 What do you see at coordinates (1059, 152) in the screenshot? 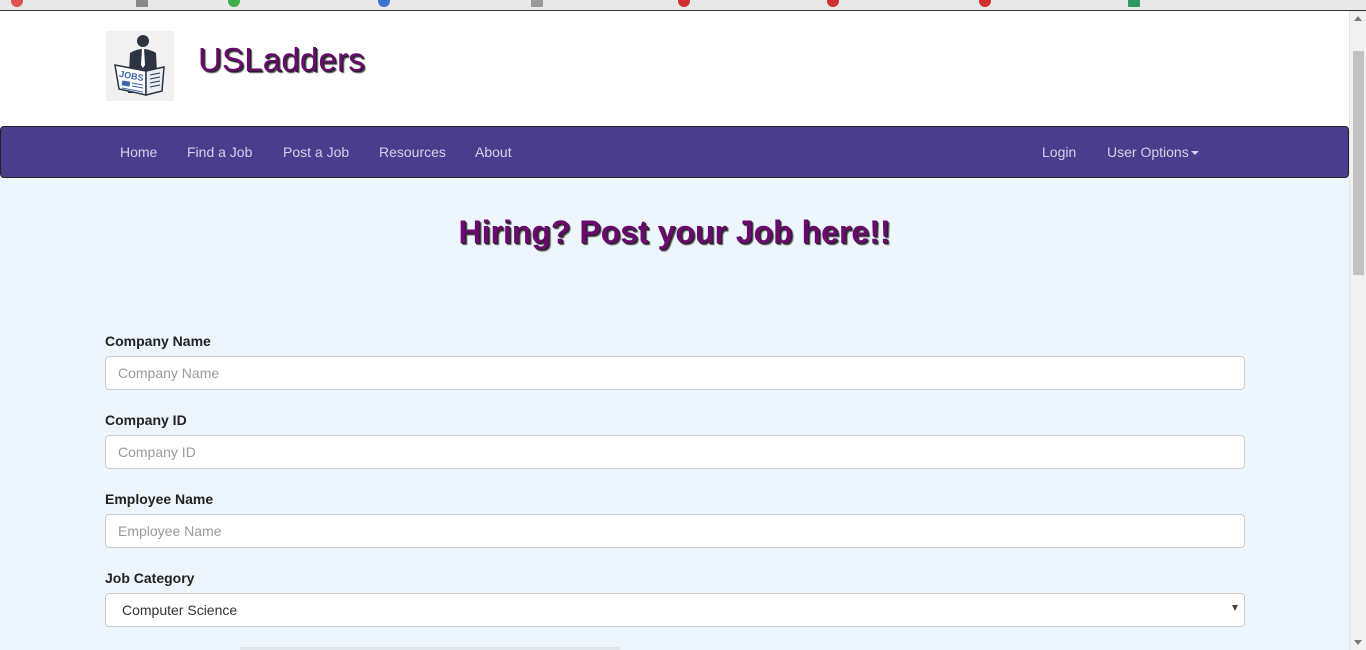
I see `nav-login: Login` at bounding box center [1059, 152].